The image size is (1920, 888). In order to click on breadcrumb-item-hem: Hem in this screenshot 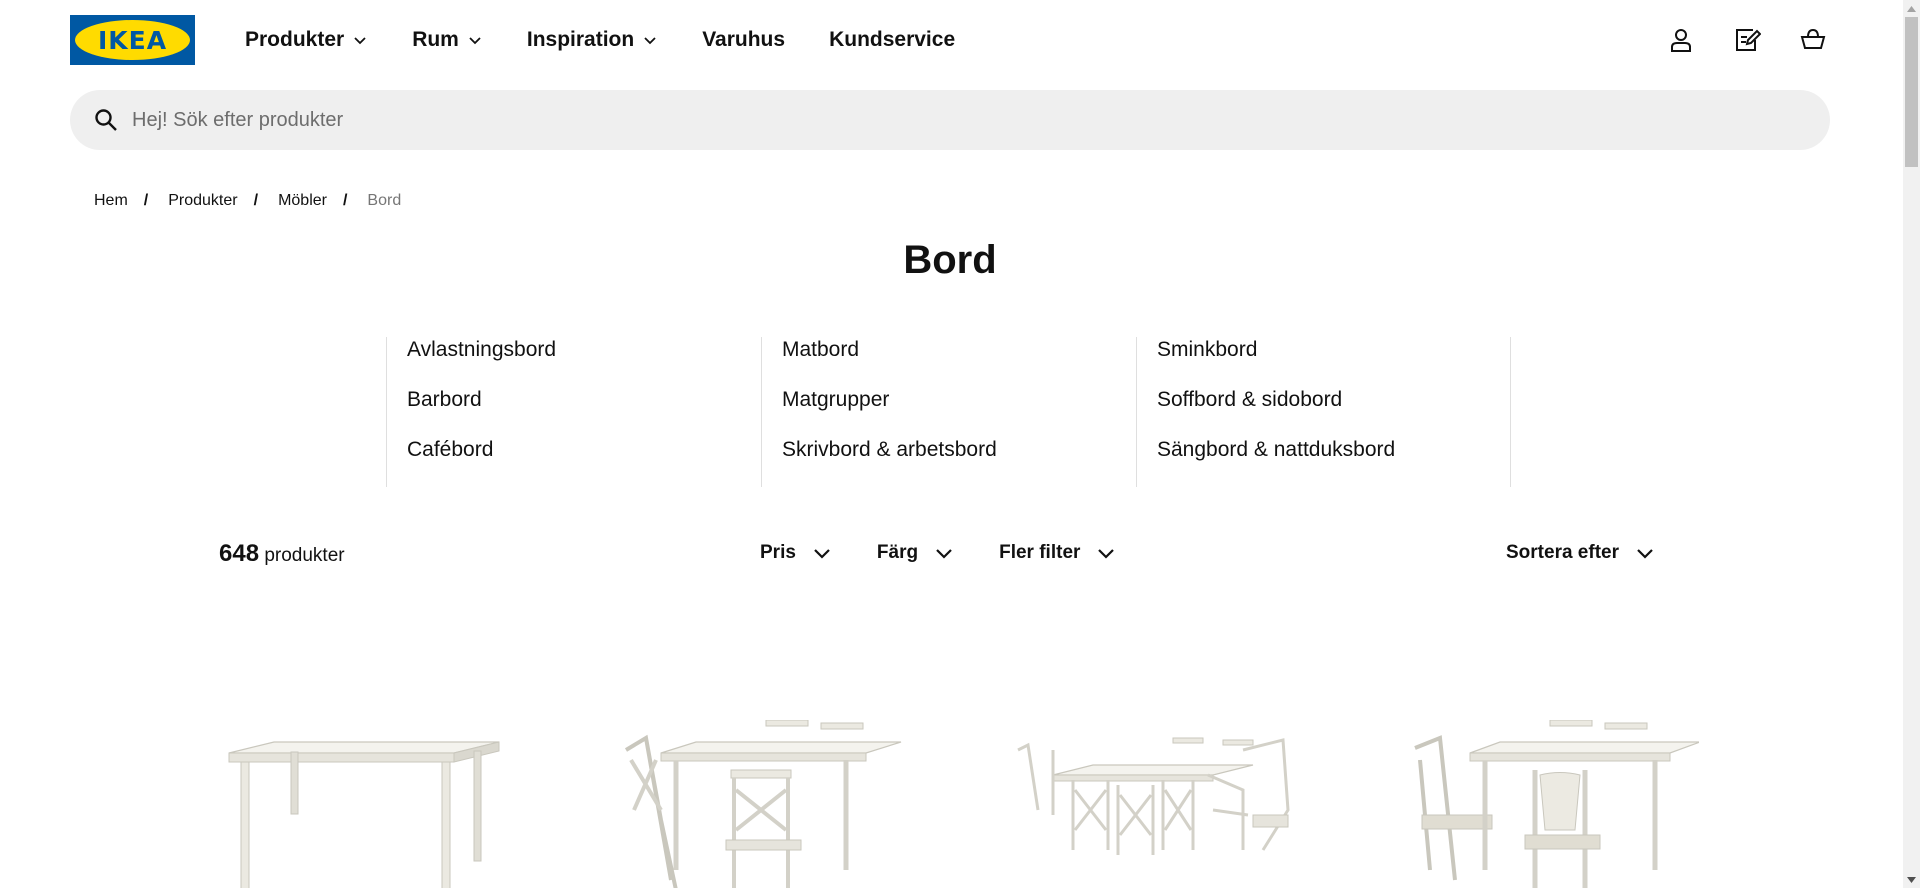, I will do `click(111, 201)`.